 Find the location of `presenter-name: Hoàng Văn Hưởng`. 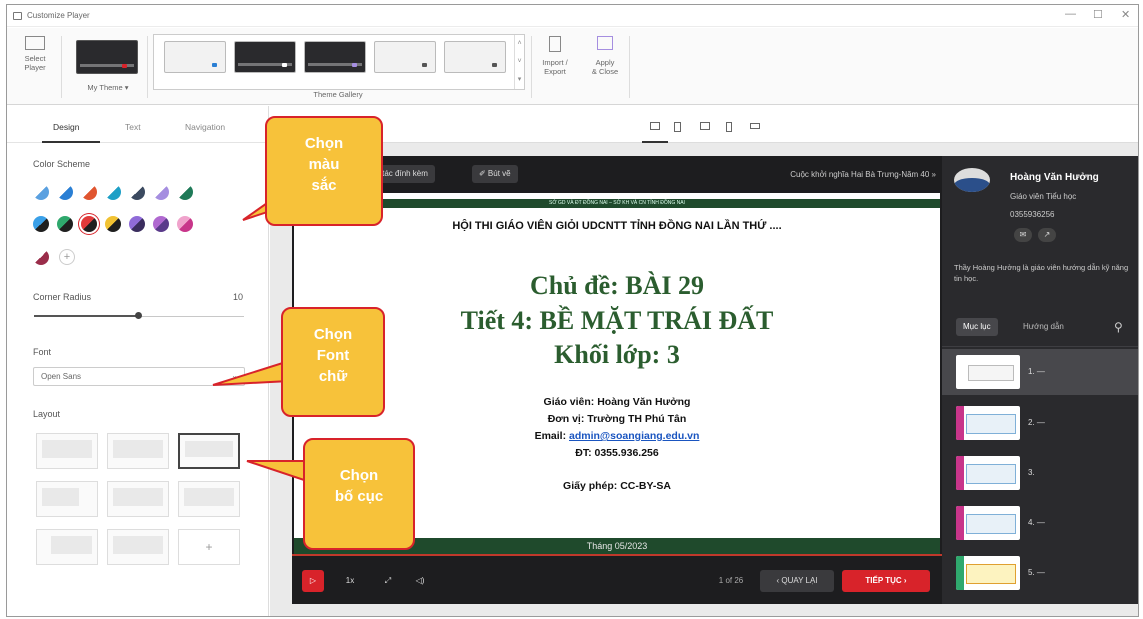

presenter-name: Hoàng Văn Hưởng is located at coordinates (1054, 177).